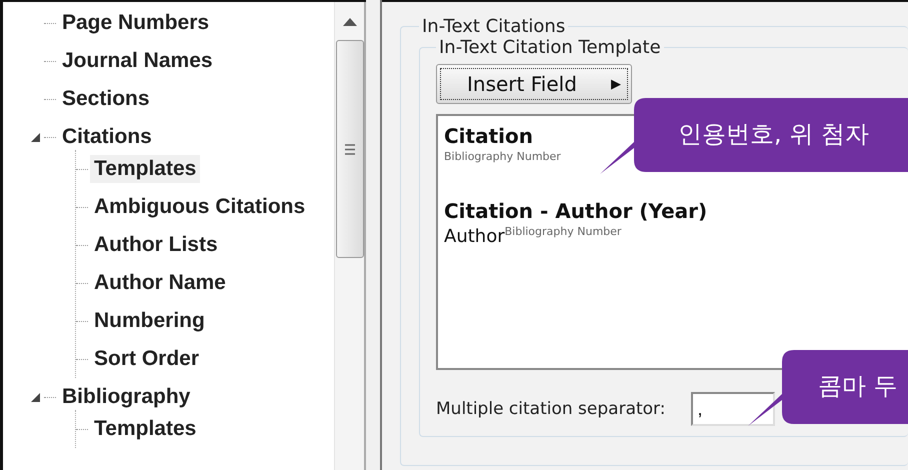 The height and width of the screenshot is (470, 908). Describe the element at coordinates (126, 397) in the screenshot. I see `tree-item: Bibliography` at that location.